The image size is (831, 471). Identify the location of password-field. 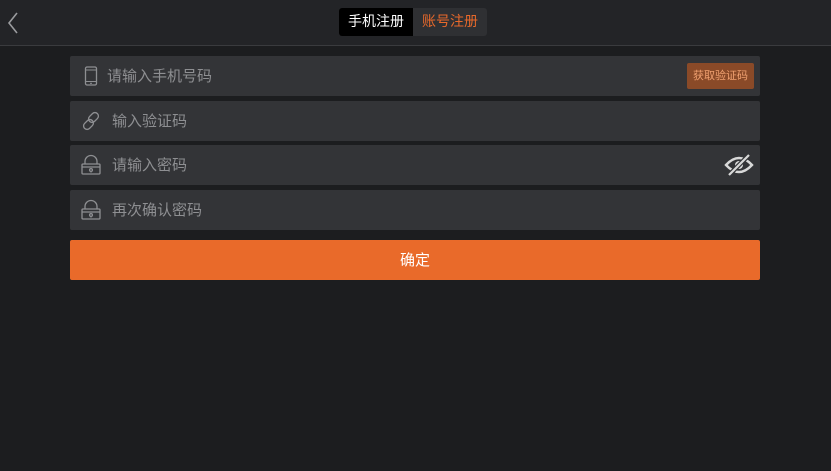
(415, 165).